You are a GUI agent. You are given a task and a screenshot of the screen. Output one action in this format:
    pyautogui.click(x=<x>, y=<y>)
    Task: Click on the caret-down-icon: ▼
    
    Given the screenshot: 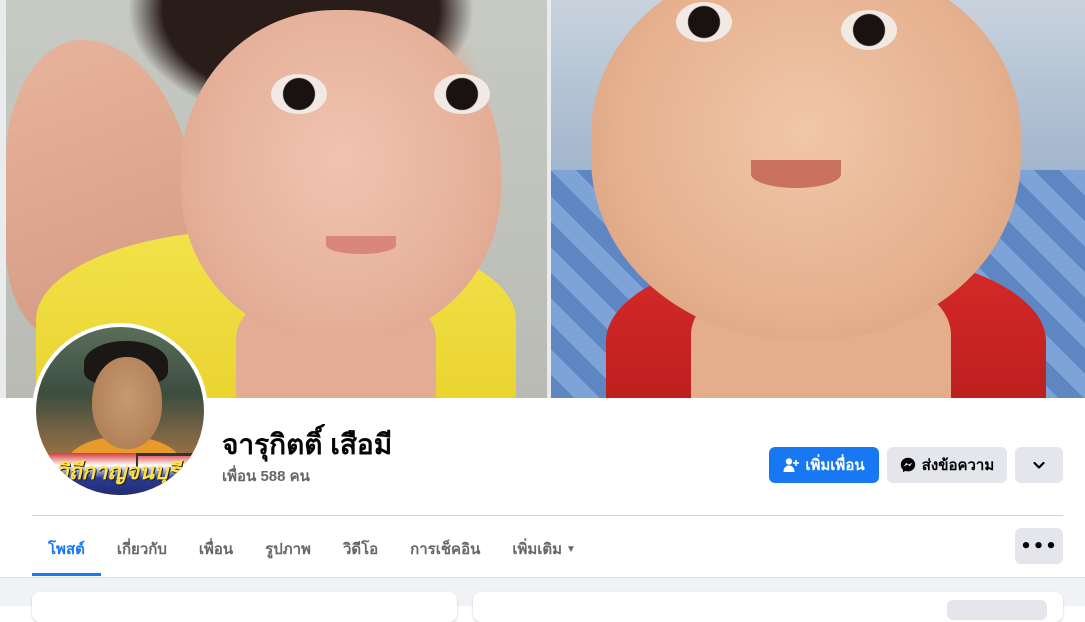 What is the action you would take?
    pyautogui.click(x=571, y=549)
    